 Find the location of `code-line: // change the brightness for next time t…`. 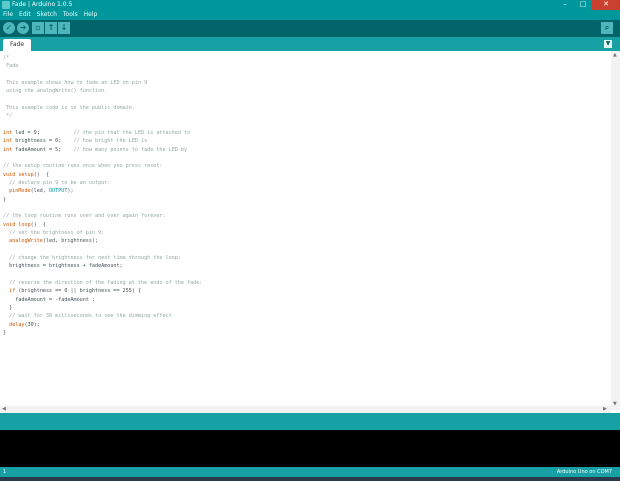

code-line: // change the brightness for next time t… is located at coordinates (303, 258).